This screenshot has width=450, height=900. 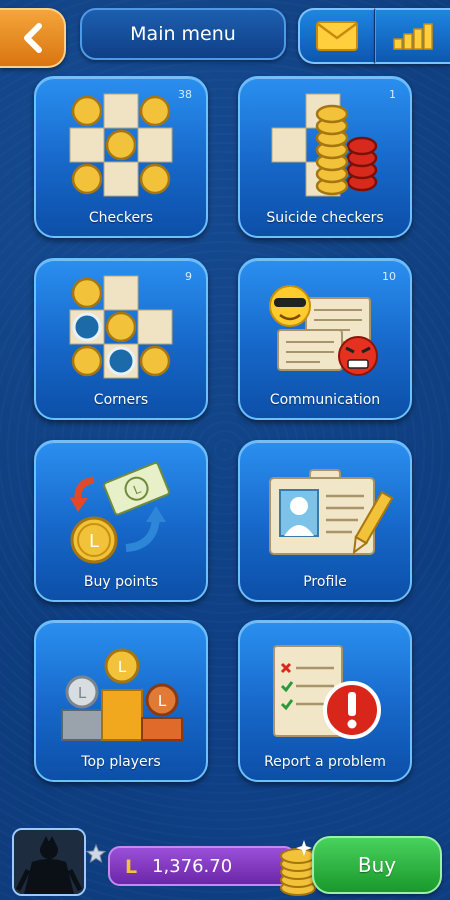 What do you see at coordinates (96, 854) in the screenshot?
I see `star-icon` at bounding box center [96, 854].